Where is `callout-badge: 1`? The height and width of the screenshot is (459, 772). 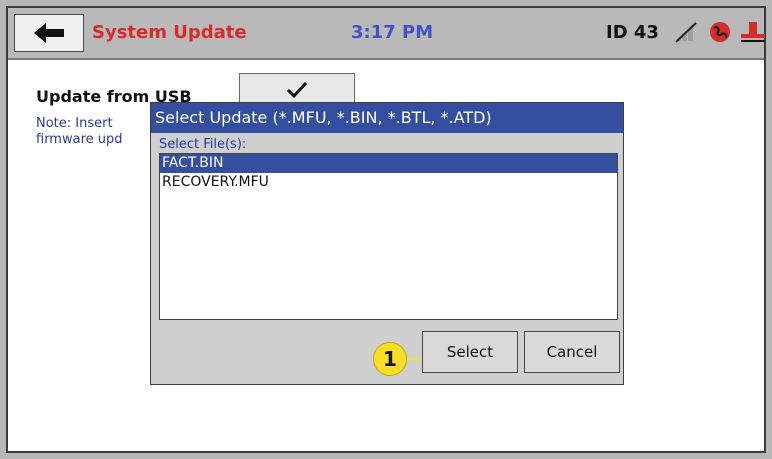
callout-badge: 1 is located at coordinates (390, 359).